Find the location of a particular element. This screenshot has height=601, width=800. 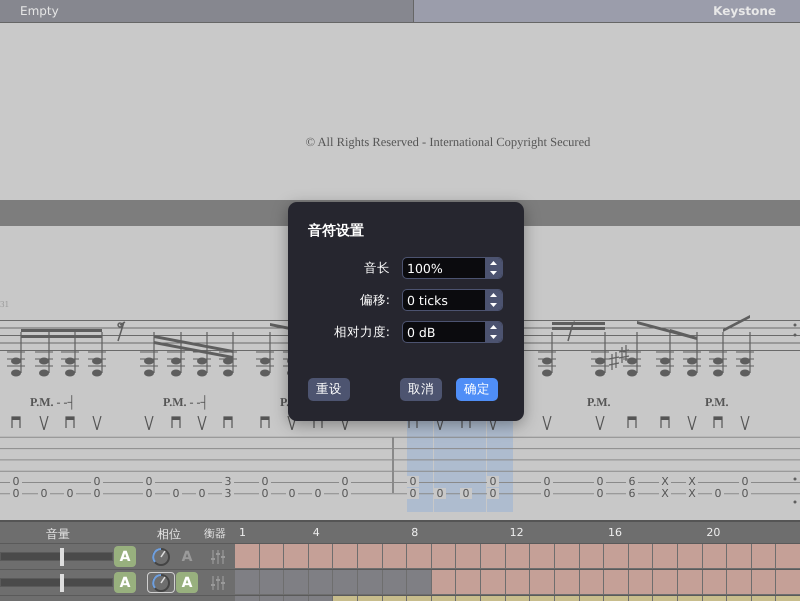

bar-number: 4 is located at coordinates (316, 532).